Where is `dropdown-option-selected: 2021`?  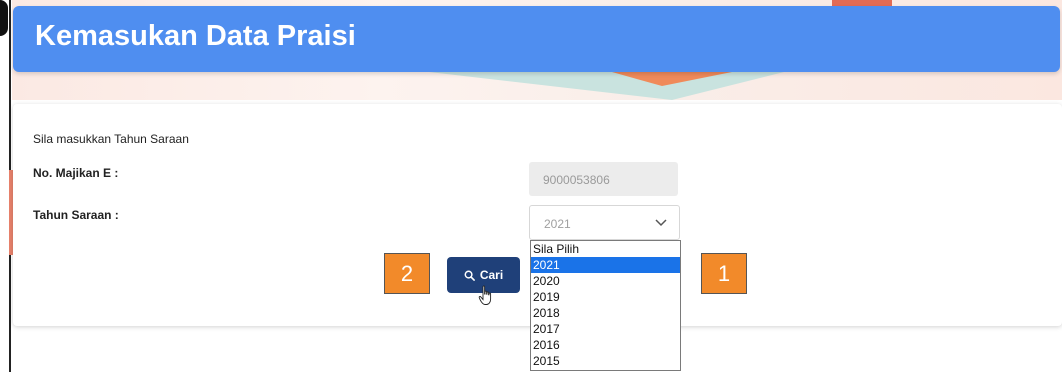 dropdown-option-selected: 2021 is located at coordinates (605, 265).